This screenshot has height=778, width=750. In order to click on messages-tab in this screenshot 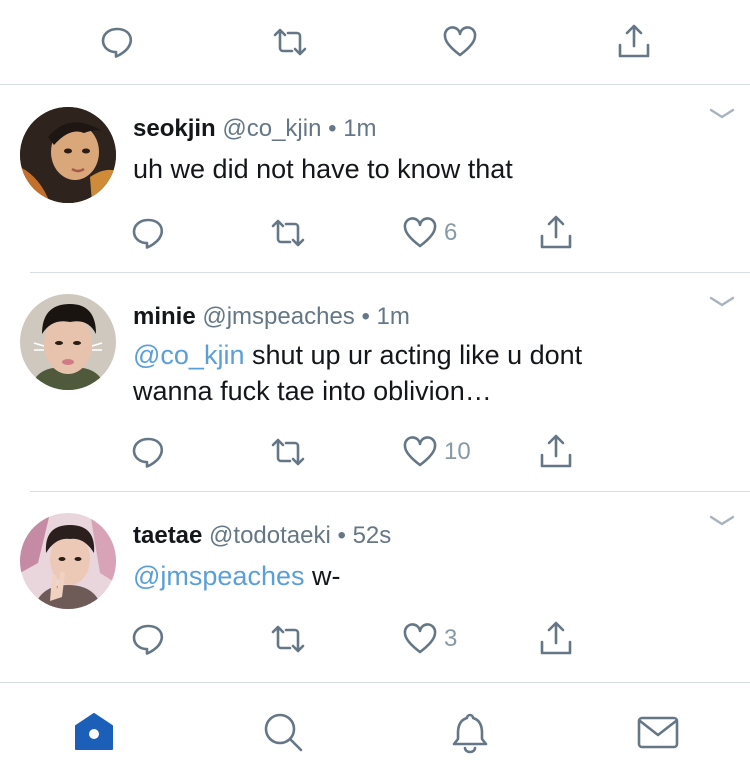, I will do `click(658, 732)`.